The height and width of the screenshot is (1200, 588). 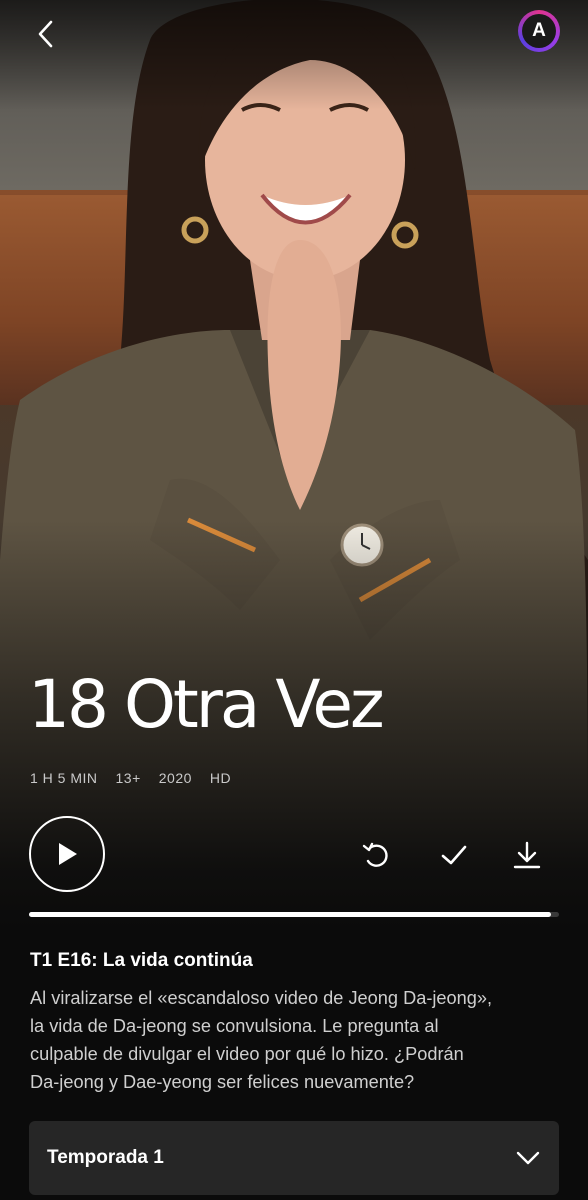 I want to click on episode-title: T1 E16: La vida continúa, so click(x=141, y=960).